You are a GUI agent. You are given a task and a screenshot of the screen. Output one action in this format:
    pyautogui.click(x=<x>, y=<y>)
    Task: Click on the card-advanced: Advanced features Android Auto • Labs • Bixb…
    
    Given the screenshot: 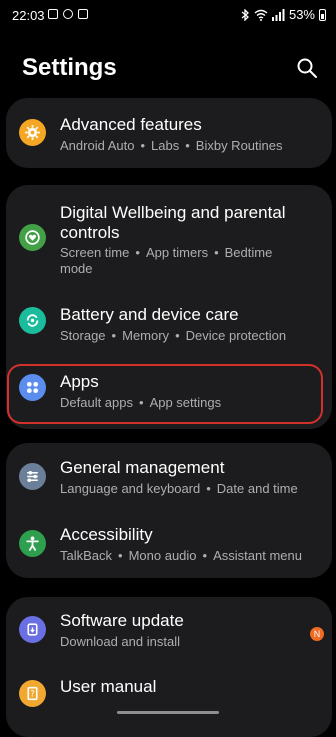 What is the action you would take?
    pyautogui.click(x=169, y=133)
    